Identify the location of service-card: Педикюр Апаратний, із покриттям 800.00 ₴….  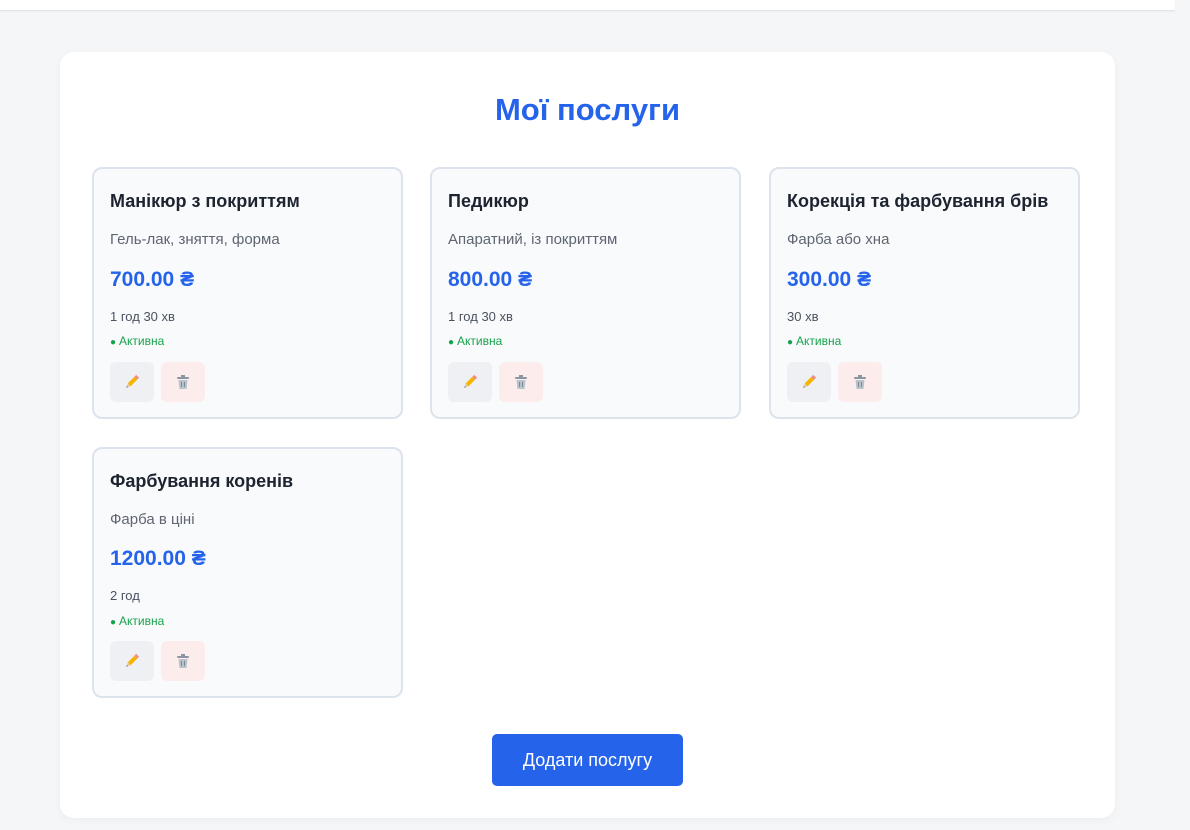
(585, 293).